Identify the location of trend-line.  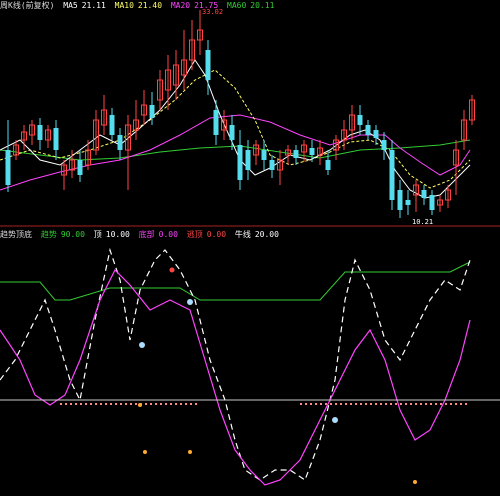
(235, 281).